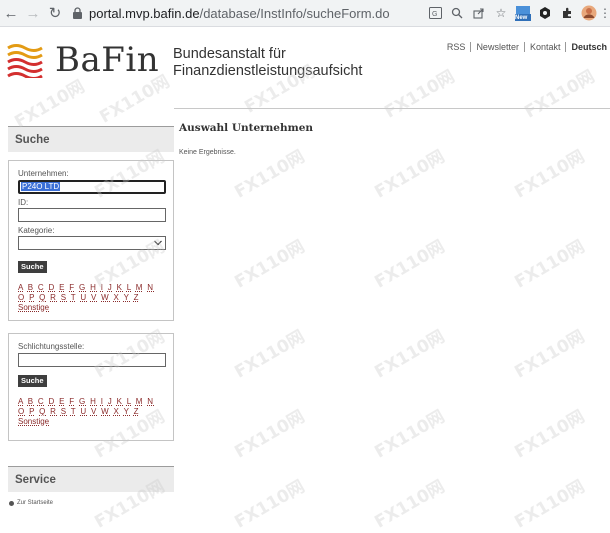 This screenshot has height=533, width=610. Describe the element at coordinates (589, 47) in the screenshot. I see `deutsch-link: Deutsch` at that location.